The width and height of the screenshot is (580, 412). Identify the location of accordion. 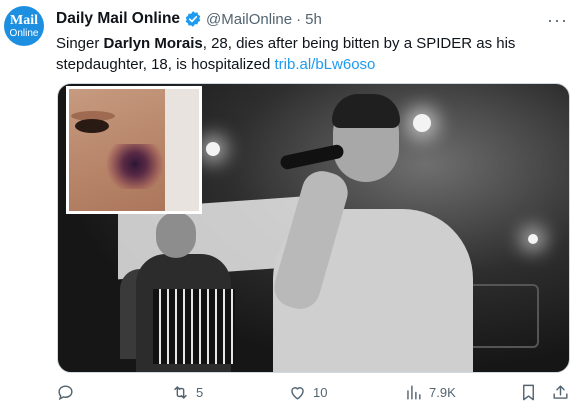
(194, 326).